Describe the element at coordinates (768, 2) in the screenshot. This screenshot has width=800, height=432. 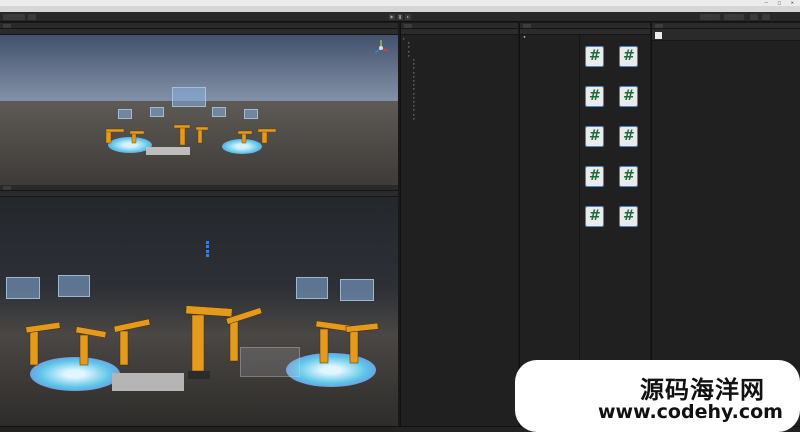
I see `minimize-button: —` at that location.